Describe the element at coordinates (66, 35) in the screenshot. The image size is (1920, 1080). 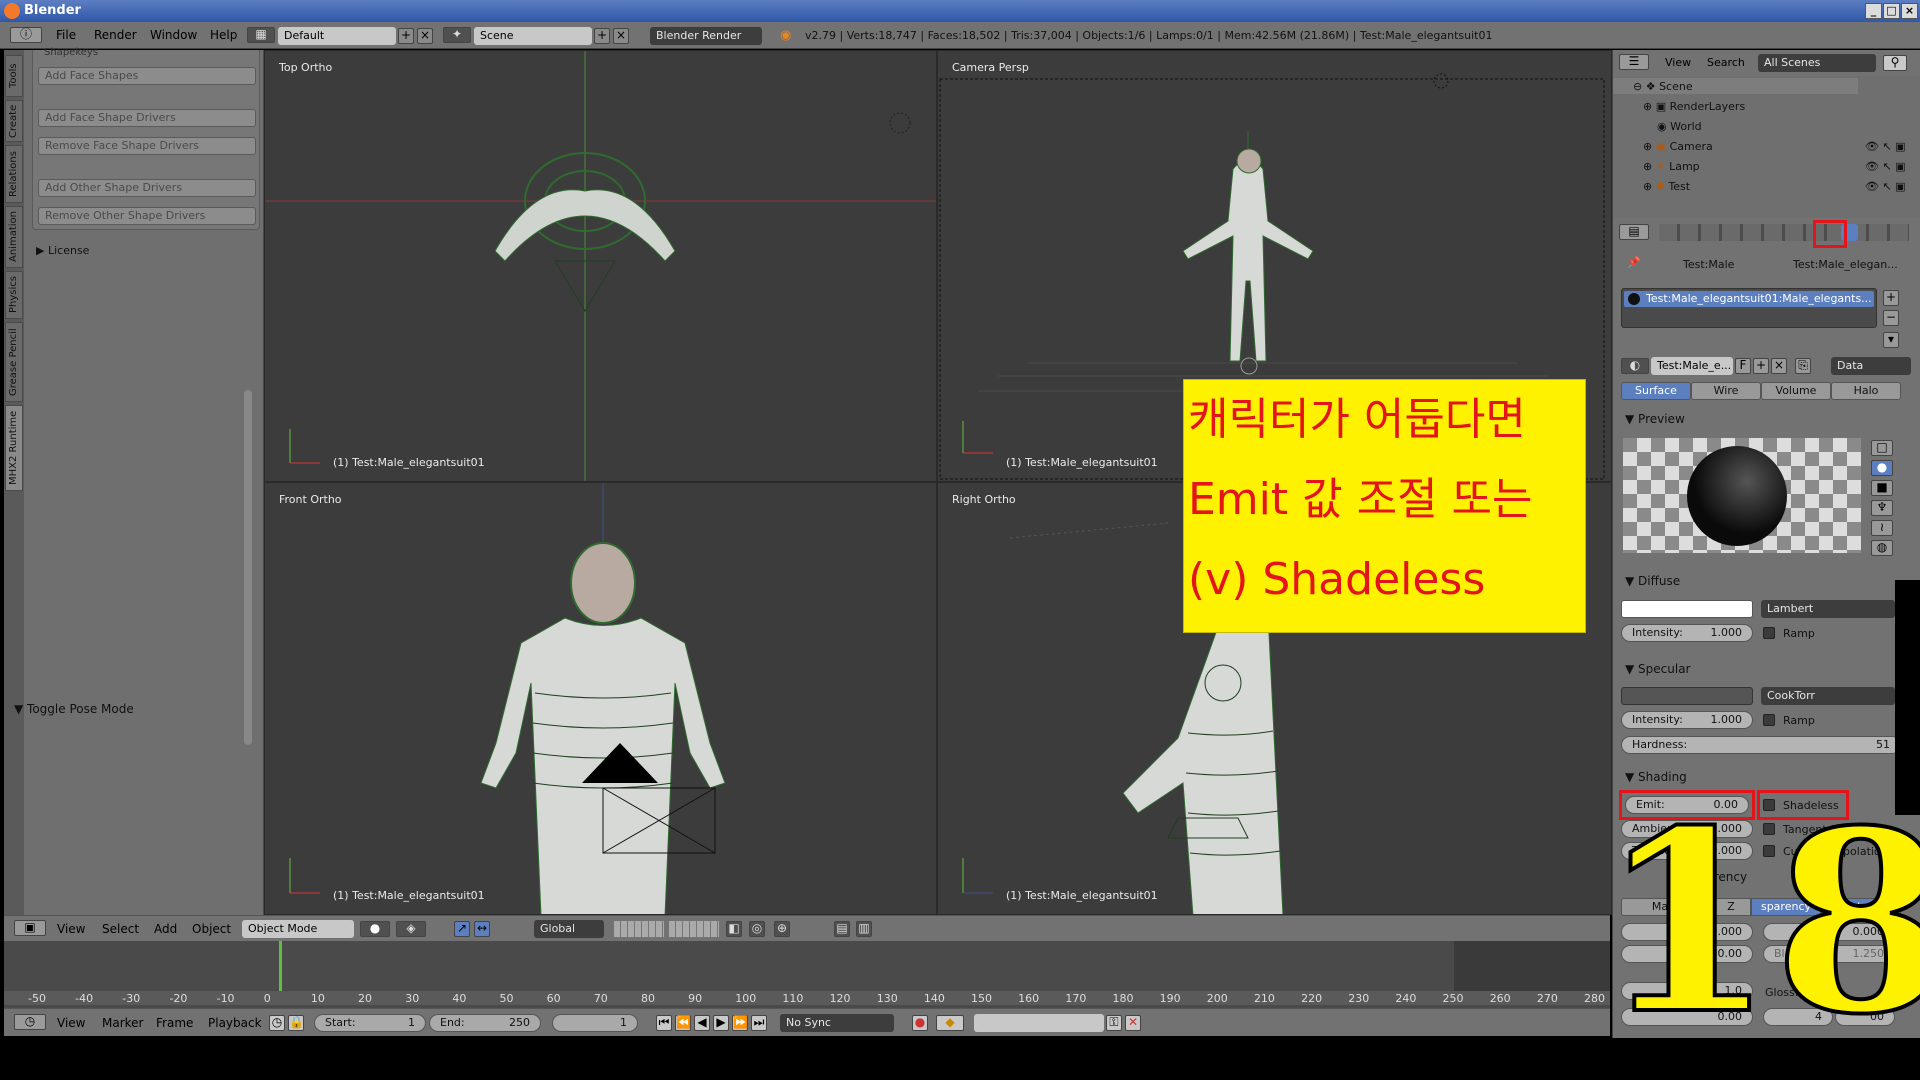
I see `menu-file: File` at that location.